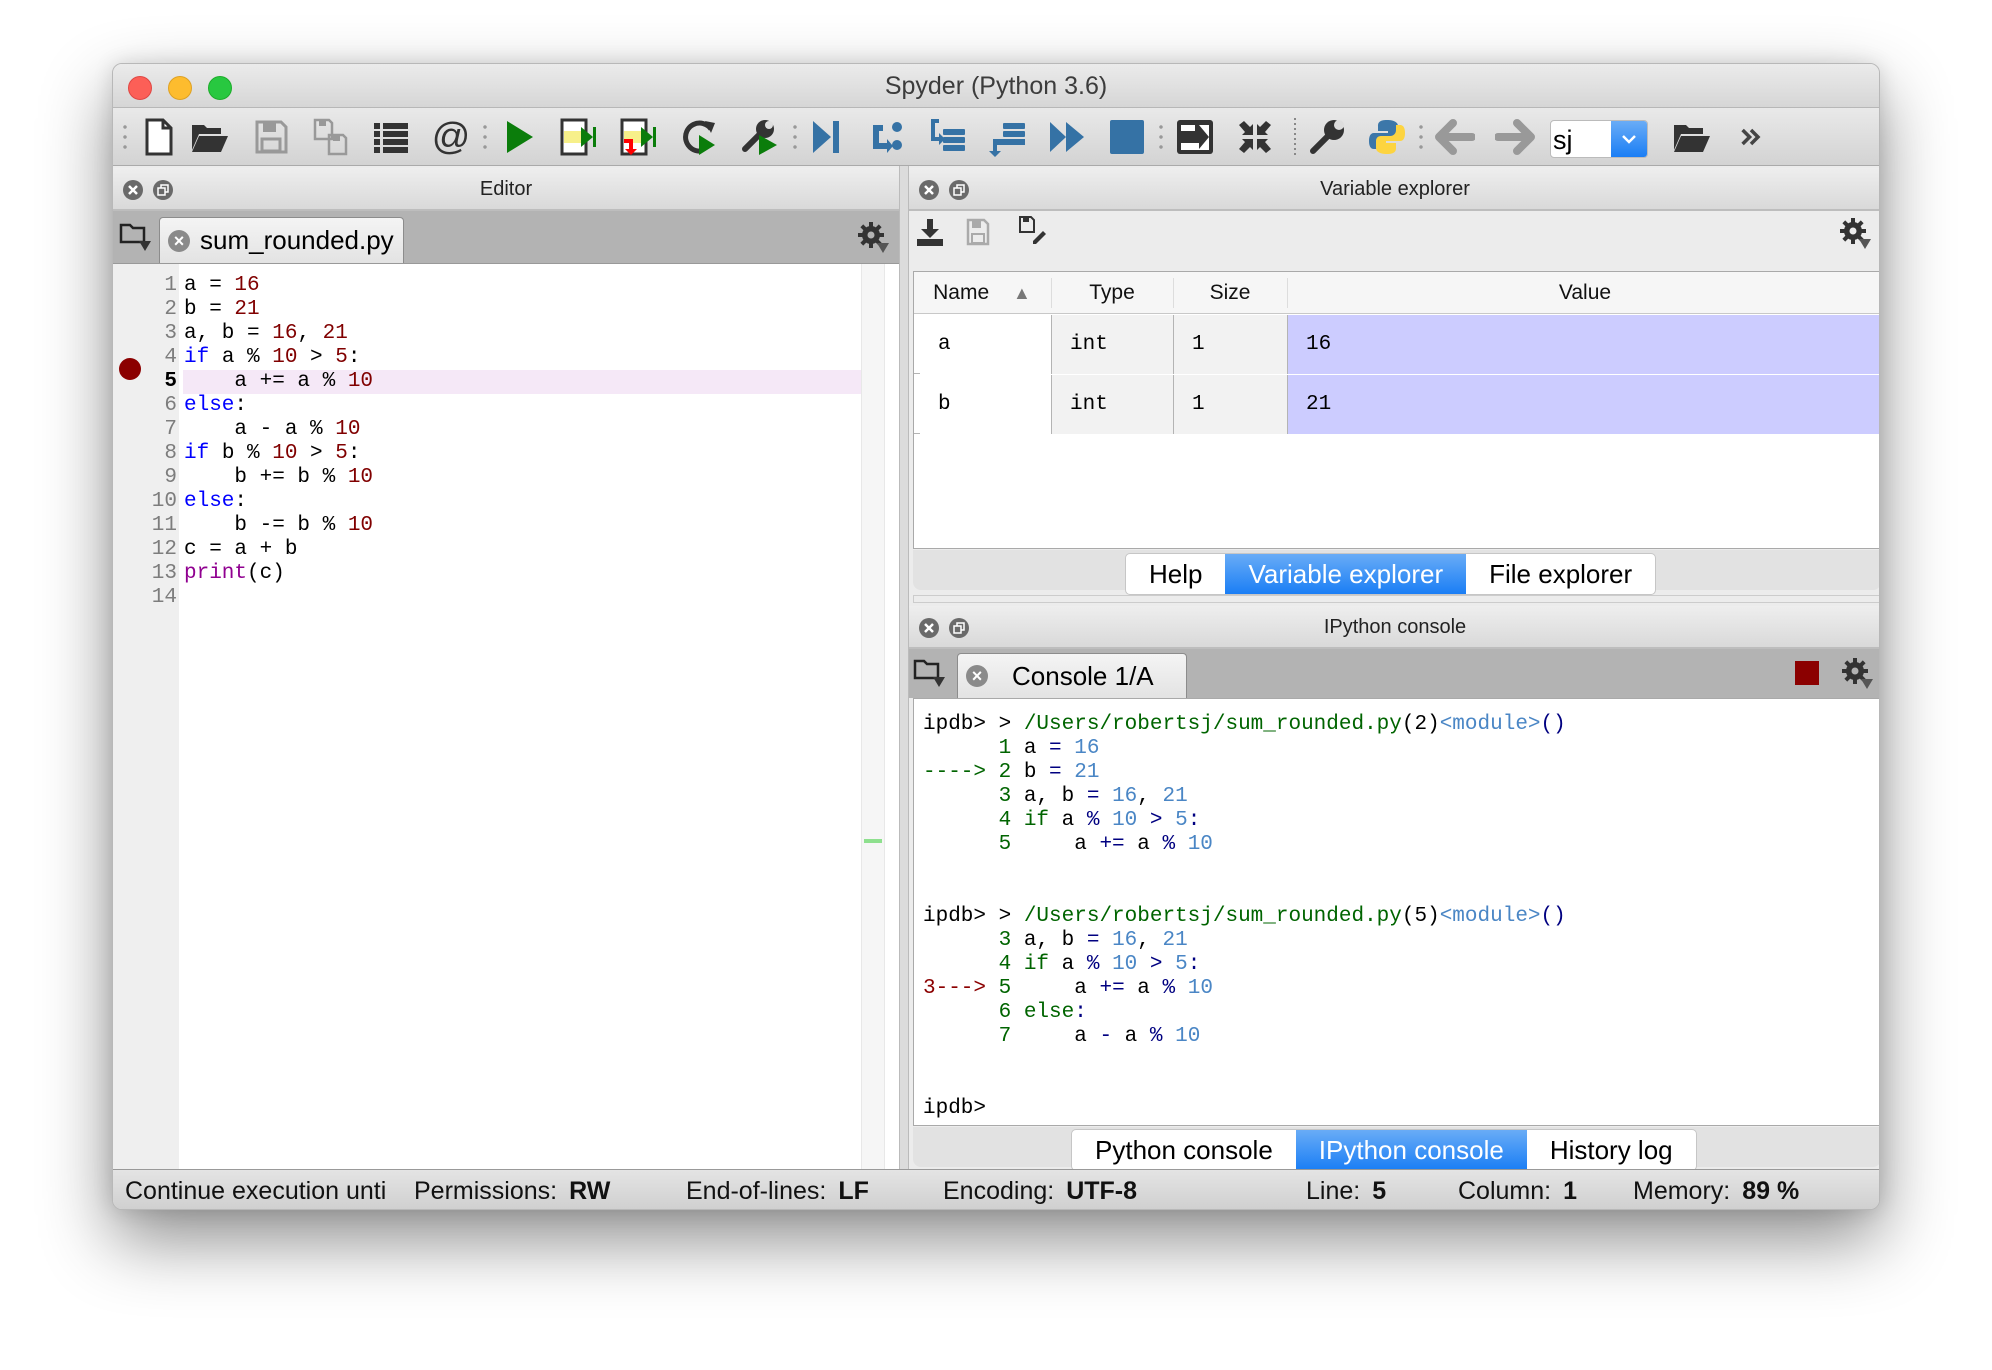 The width and height of the screenshot is (1992, 1370). I want to click on code-text: b -= b % 10, so click(278, 526).